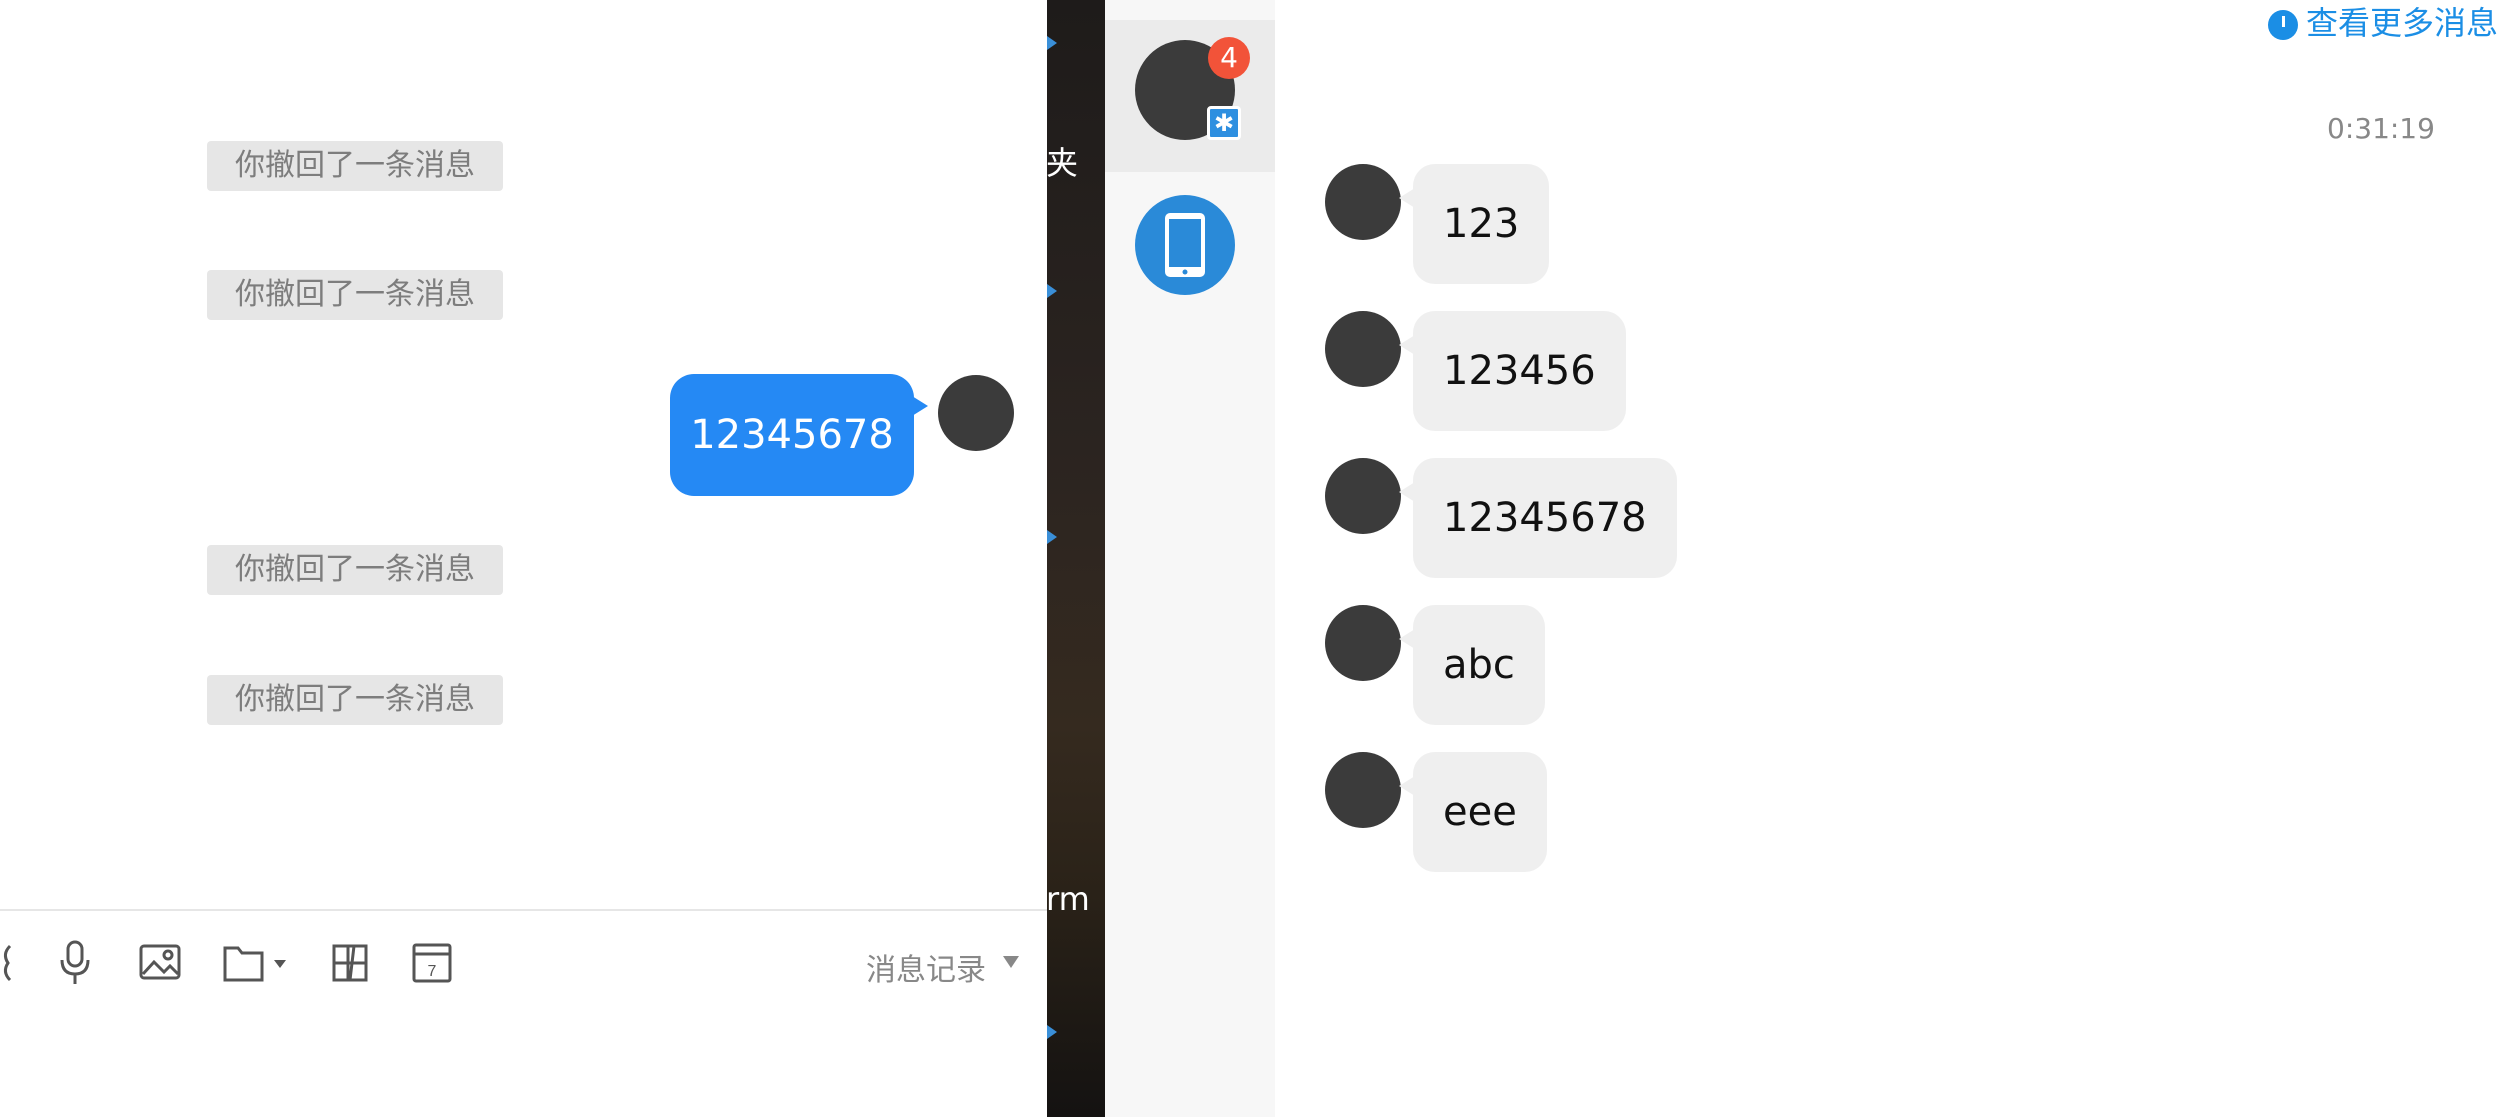 The height and width of the screenshot is (1117, 2517). What do you see at coordinates (1538, 518) in the screenshot?
I see `received-message-bubble: 12345678` at bounding box center [1538, 518].